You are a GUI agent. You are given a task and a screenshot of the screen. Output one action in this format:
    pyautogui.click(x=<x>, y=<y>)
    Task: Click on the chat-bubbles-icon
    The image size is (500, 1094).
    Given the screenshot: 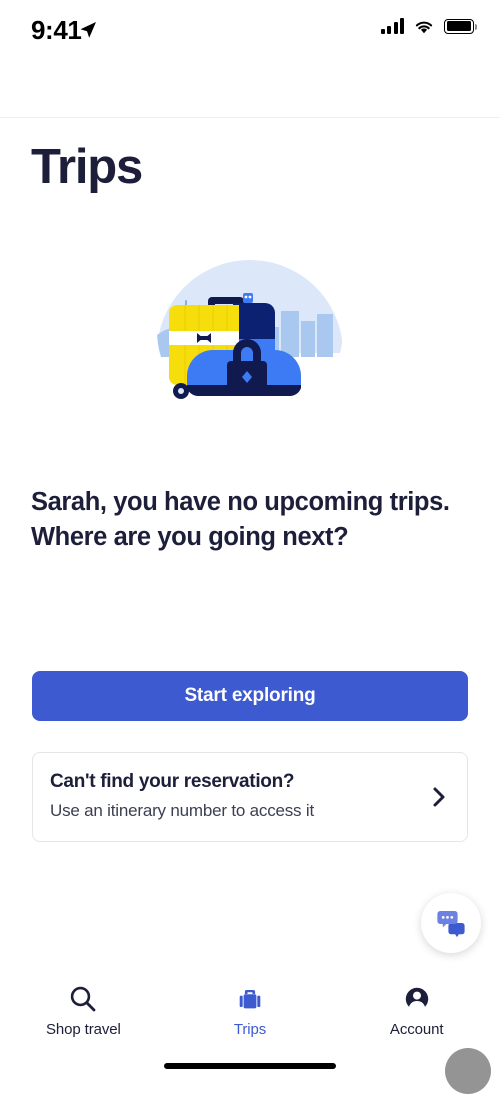 What is the action you would take?
    pyautogui.click(x=451, y=924)
    